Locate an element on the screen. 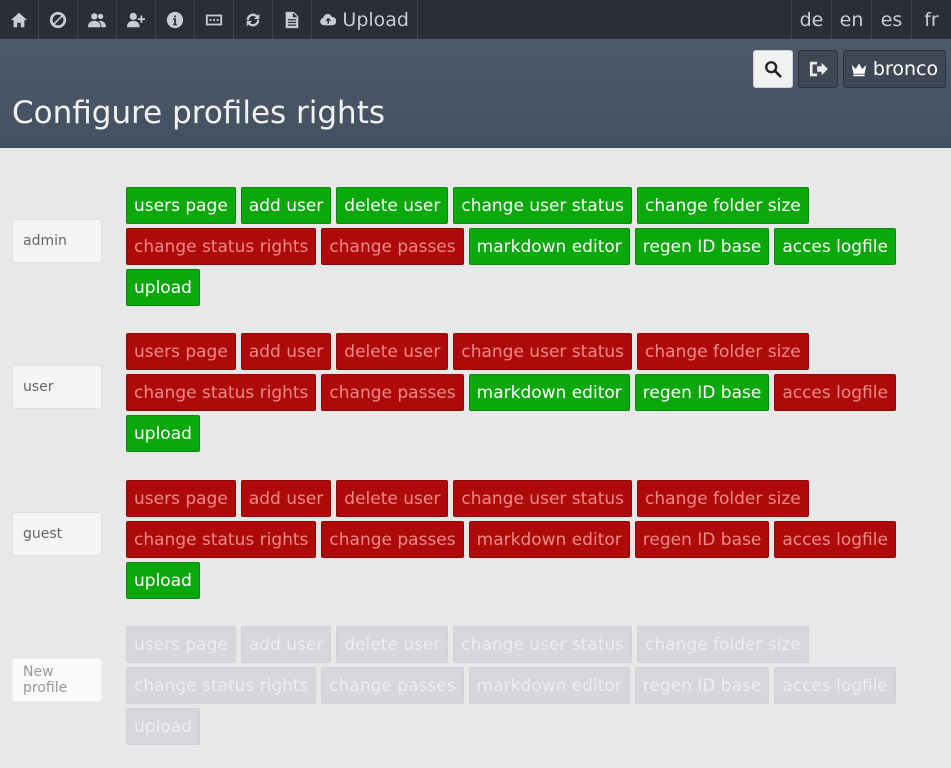  upload-button: Upload is located at coordinates (365, 19).